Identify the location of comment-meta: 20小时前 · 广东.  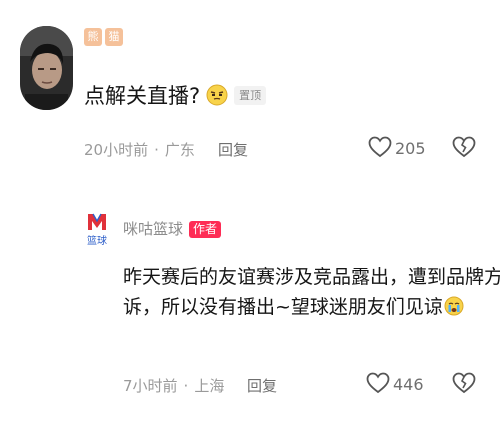
(139, 149).